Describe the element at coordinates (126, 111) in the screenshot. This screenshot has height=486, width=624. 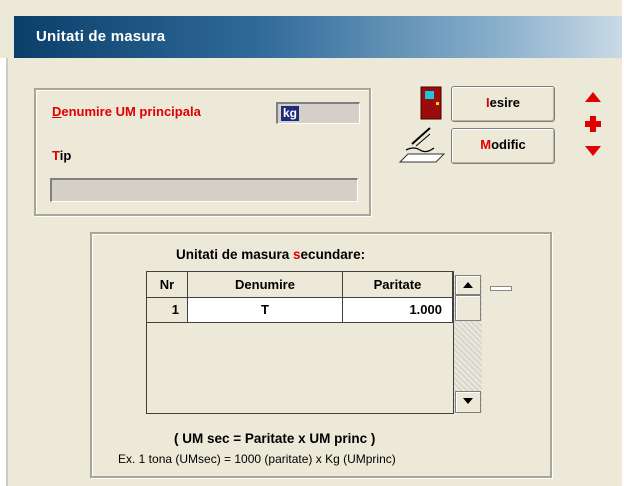
I see `denumire-label: Denumire UM principala` at that location.